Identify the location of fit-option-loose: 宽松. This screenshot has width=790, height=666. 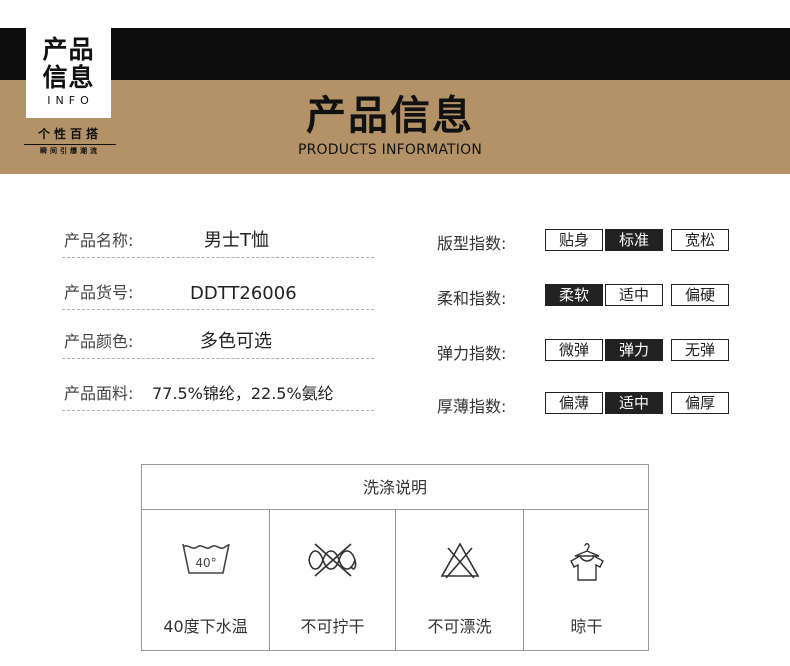
(700, 240).